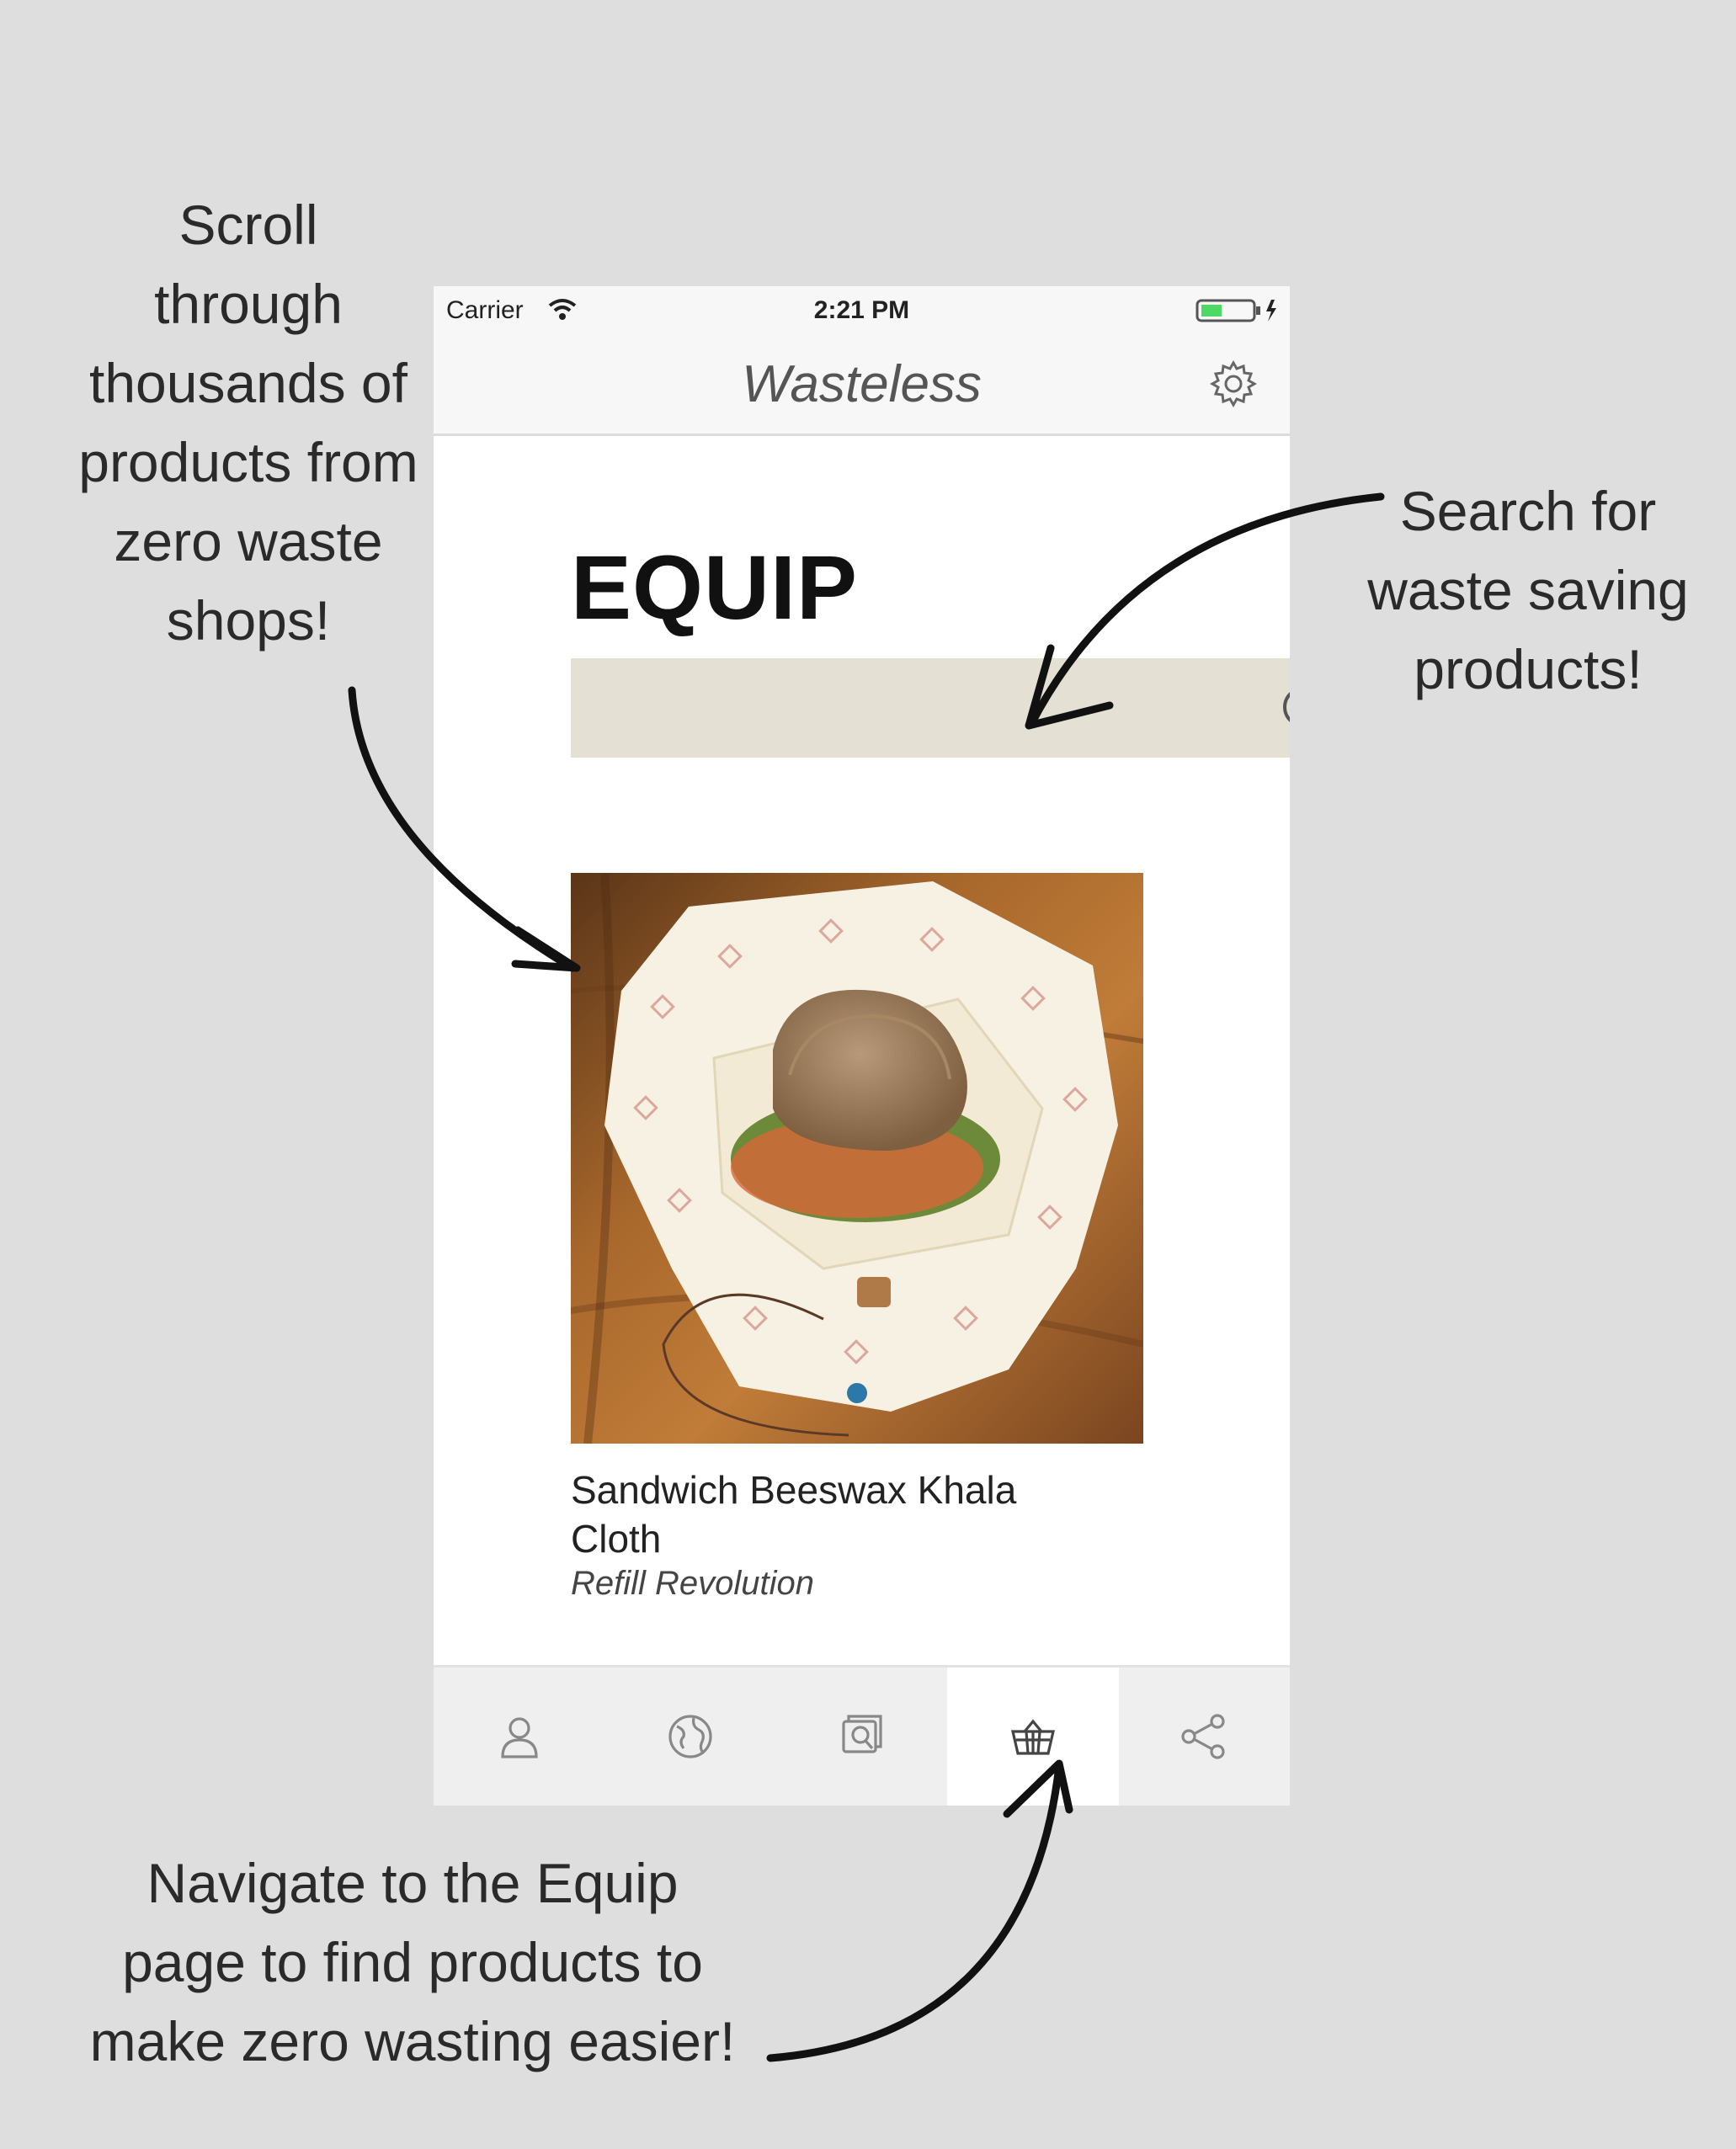 This screenshot has width=1736, height=2149. I want to click on arrow-scroll, so click(462, 829).